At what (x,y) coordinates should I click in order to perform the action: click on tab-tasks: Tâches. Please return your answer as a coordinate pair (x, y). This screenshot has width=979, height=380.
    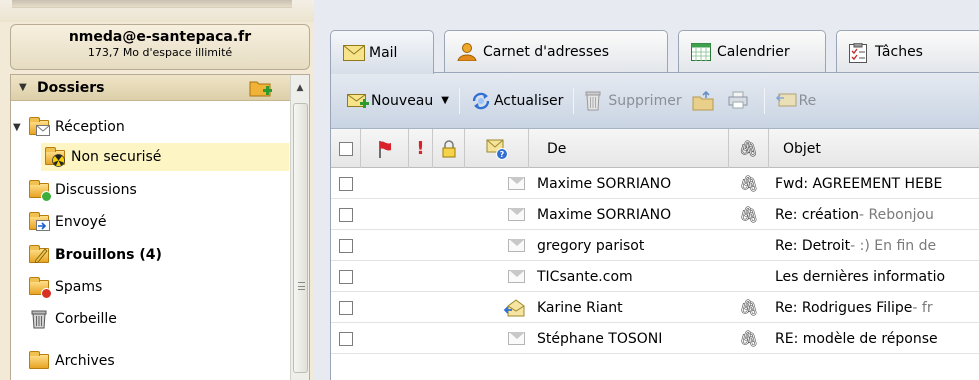
    Looking at the image, I should click on (907, 51).